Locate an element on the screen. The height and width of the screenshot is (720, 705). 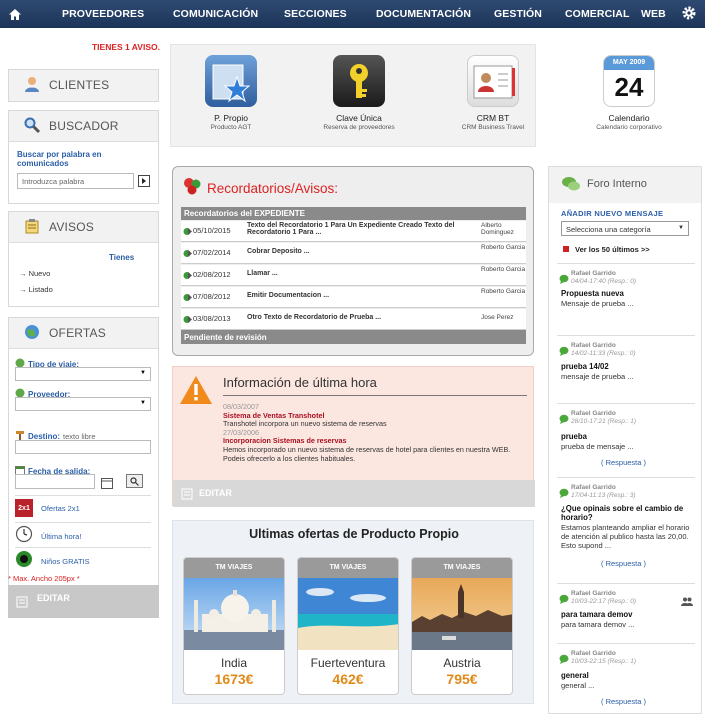
last-50-link: Ver los 50 últimos >> is located at coordinates (606, 249).